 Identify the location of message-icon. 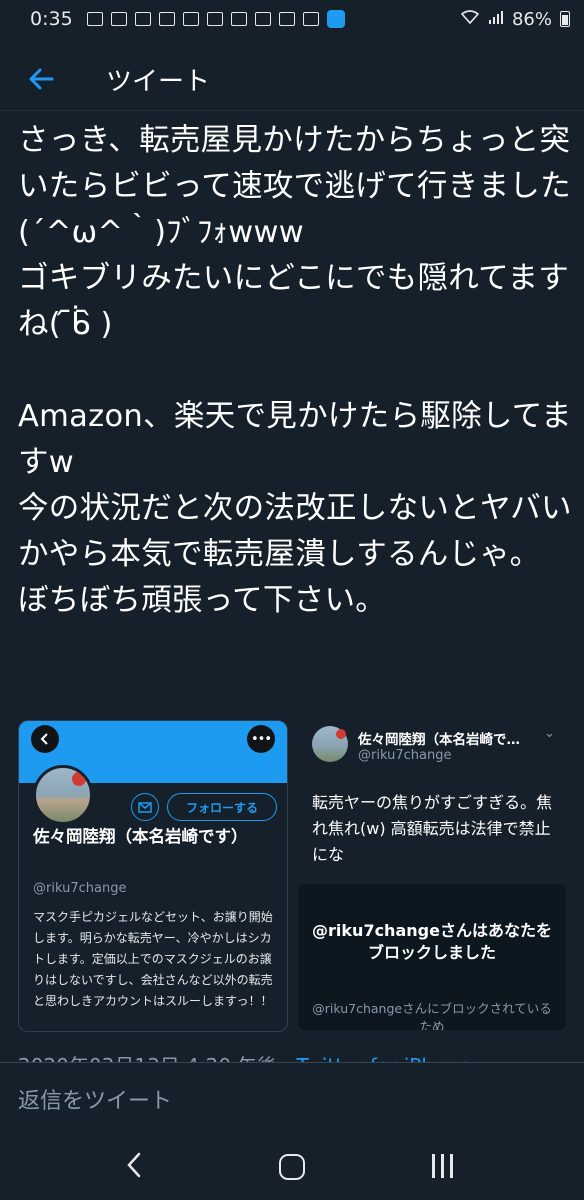
(145, 807).